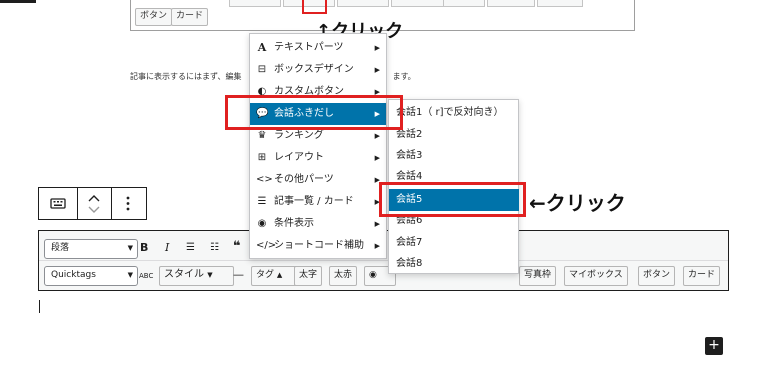  Describe the element at coordinates (186, 76) in the screenshot. I see `paragraph-text-left: 記事に表示するにはまず、編集` at that location.